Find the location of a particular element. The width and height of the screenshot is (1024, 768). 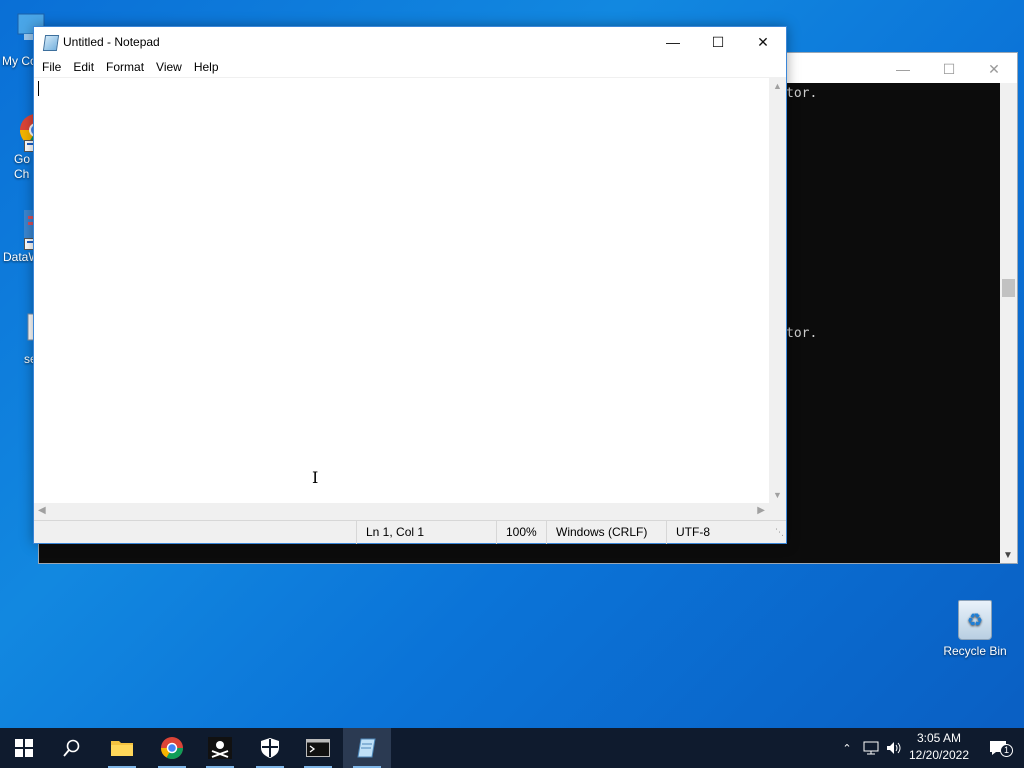

start-button is located at coordinates (24, 748).